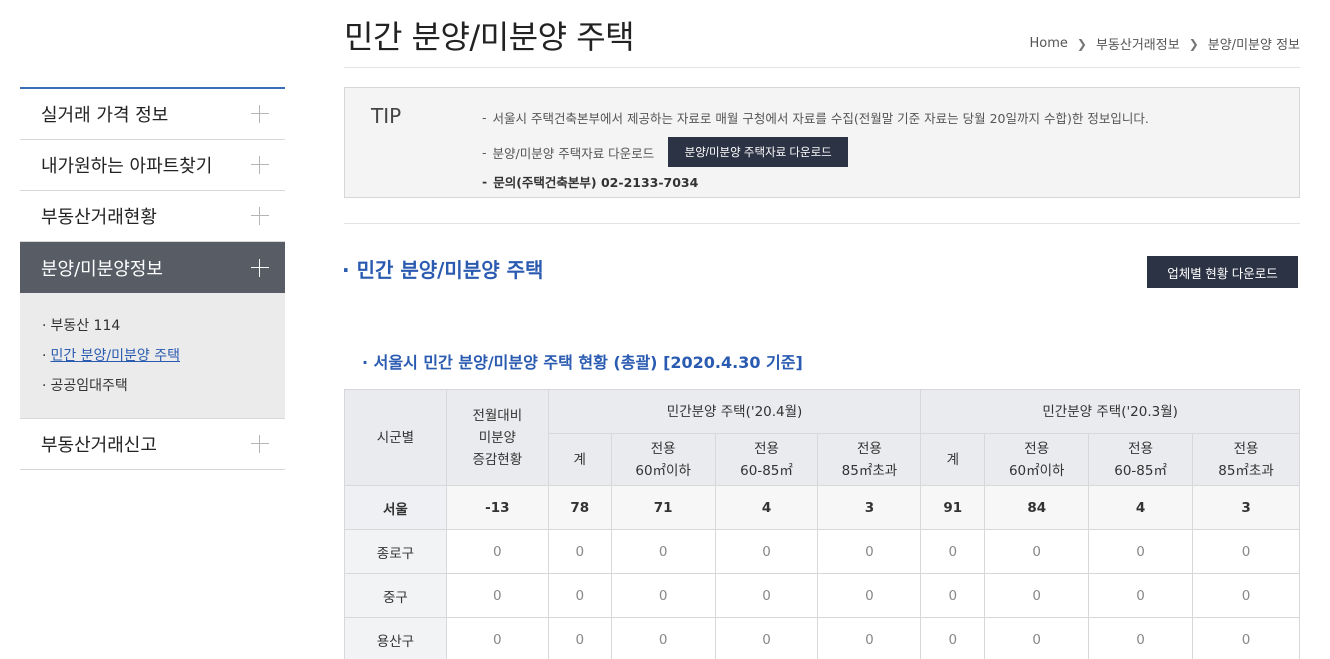 The image size is (1330, 659). Describe the element at coordinates (85, 326) in the screenshot. I see `submenu-item-label: 부동산 114` at that location.